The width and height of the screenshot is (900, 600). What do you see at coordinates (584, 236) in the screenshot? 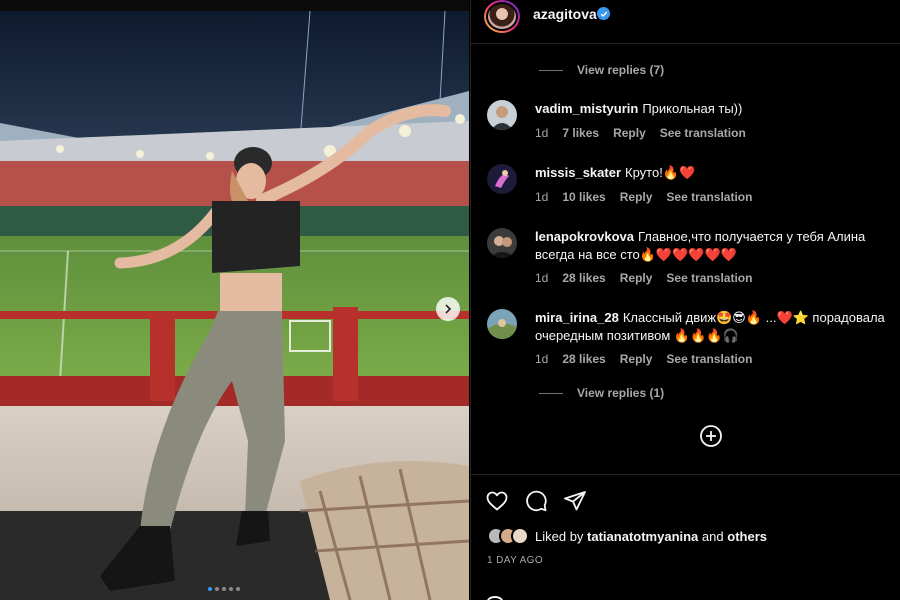
I see `commenter-username: lenapokrovkova` at bounding box center [584, 236].